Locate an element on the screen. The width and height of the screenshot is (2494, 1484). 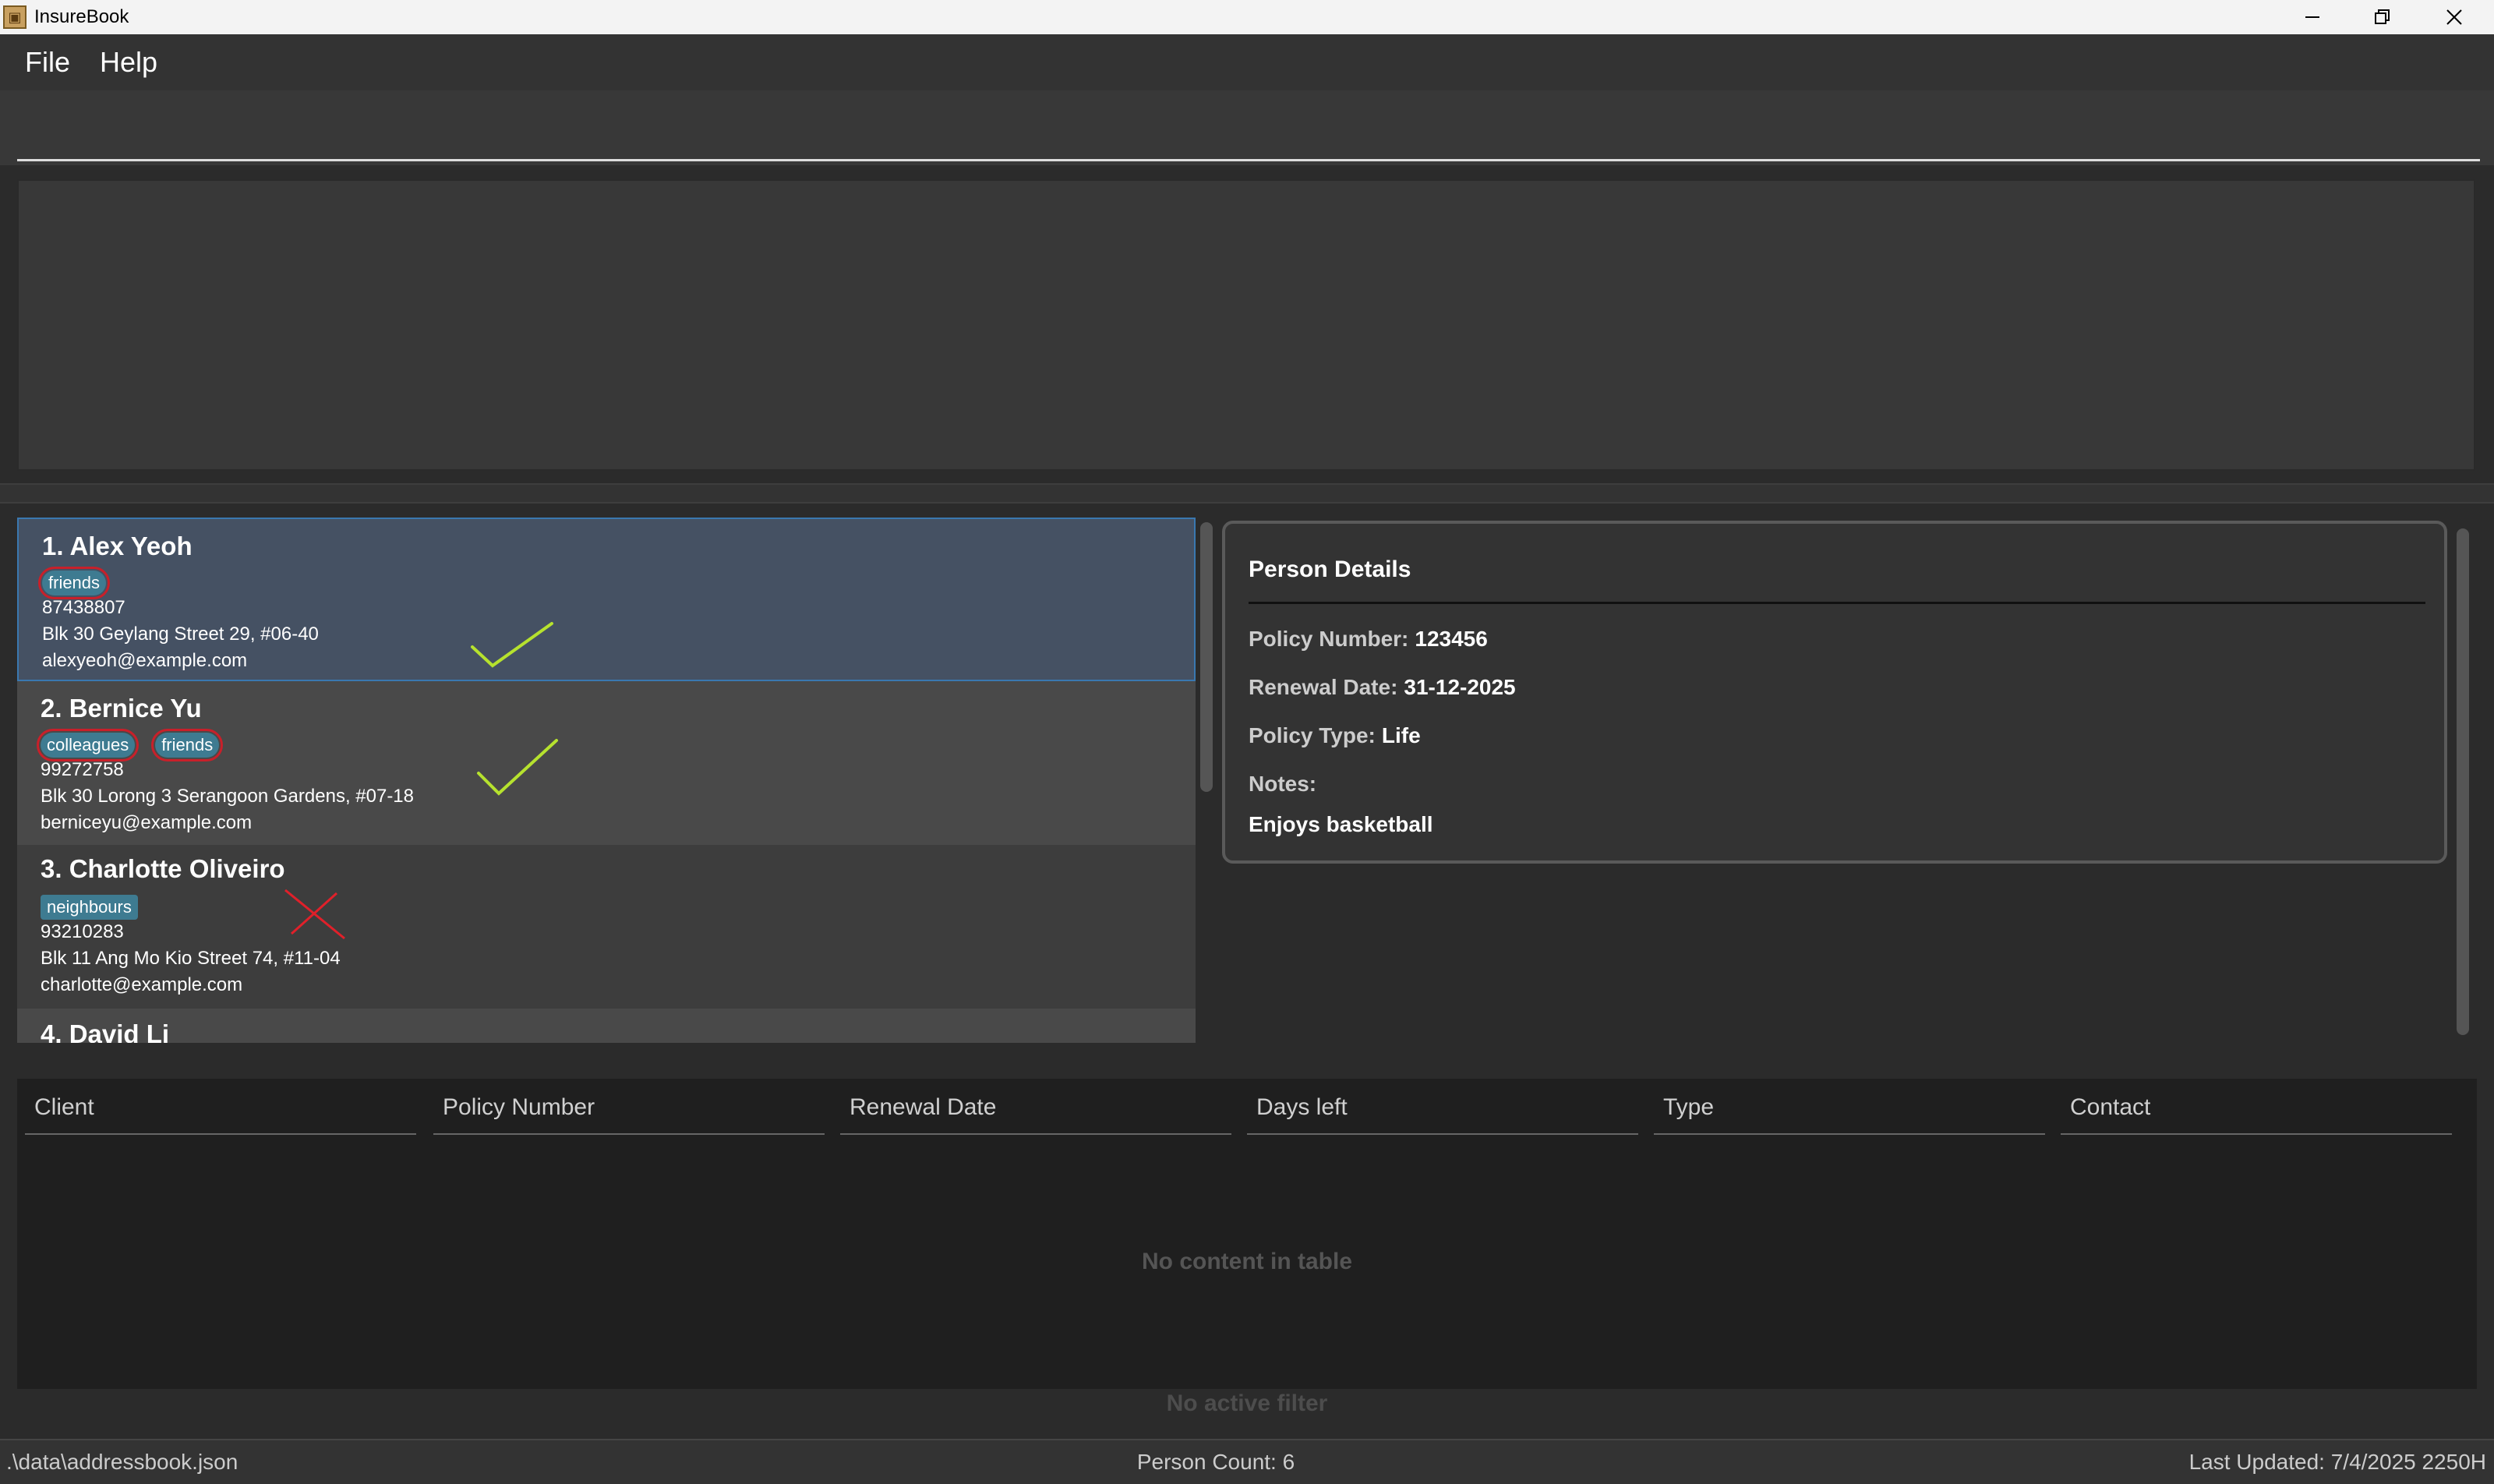
details-divider is located at coordinates (1837, 603).